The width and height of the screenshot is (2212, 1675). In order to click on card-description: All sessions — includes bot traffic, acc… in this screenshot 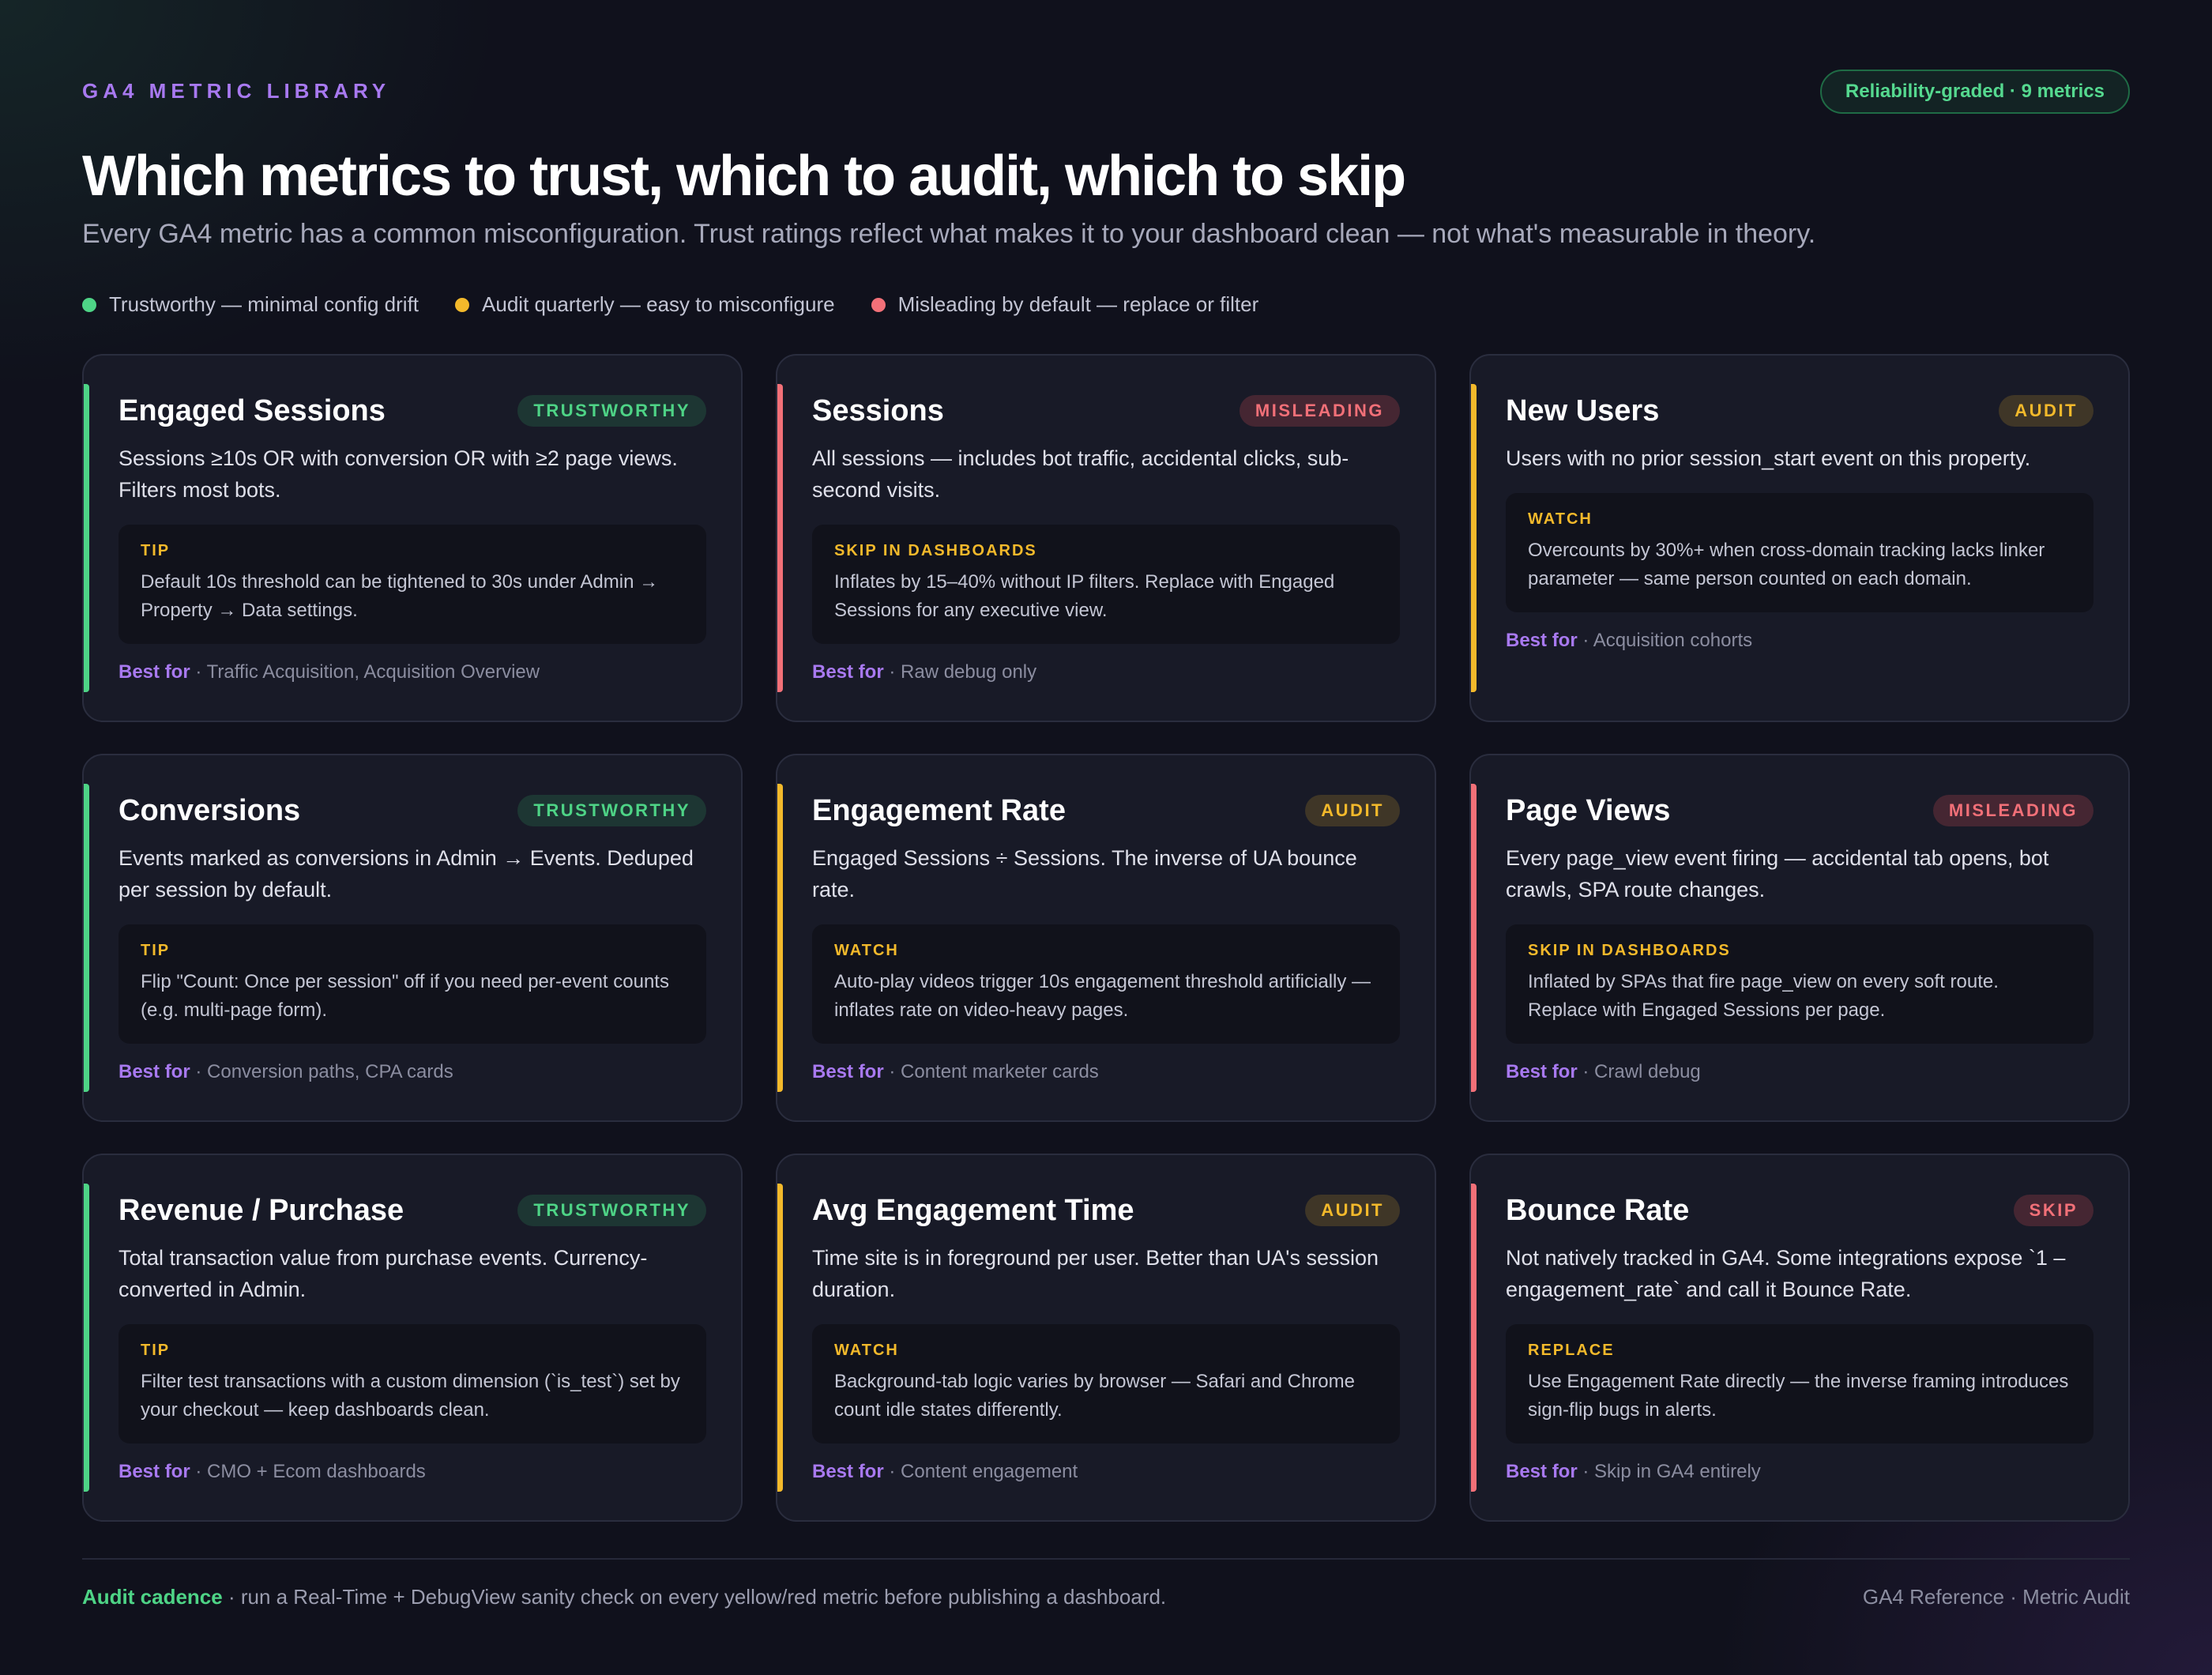, I will do `click(1080, 474)`.